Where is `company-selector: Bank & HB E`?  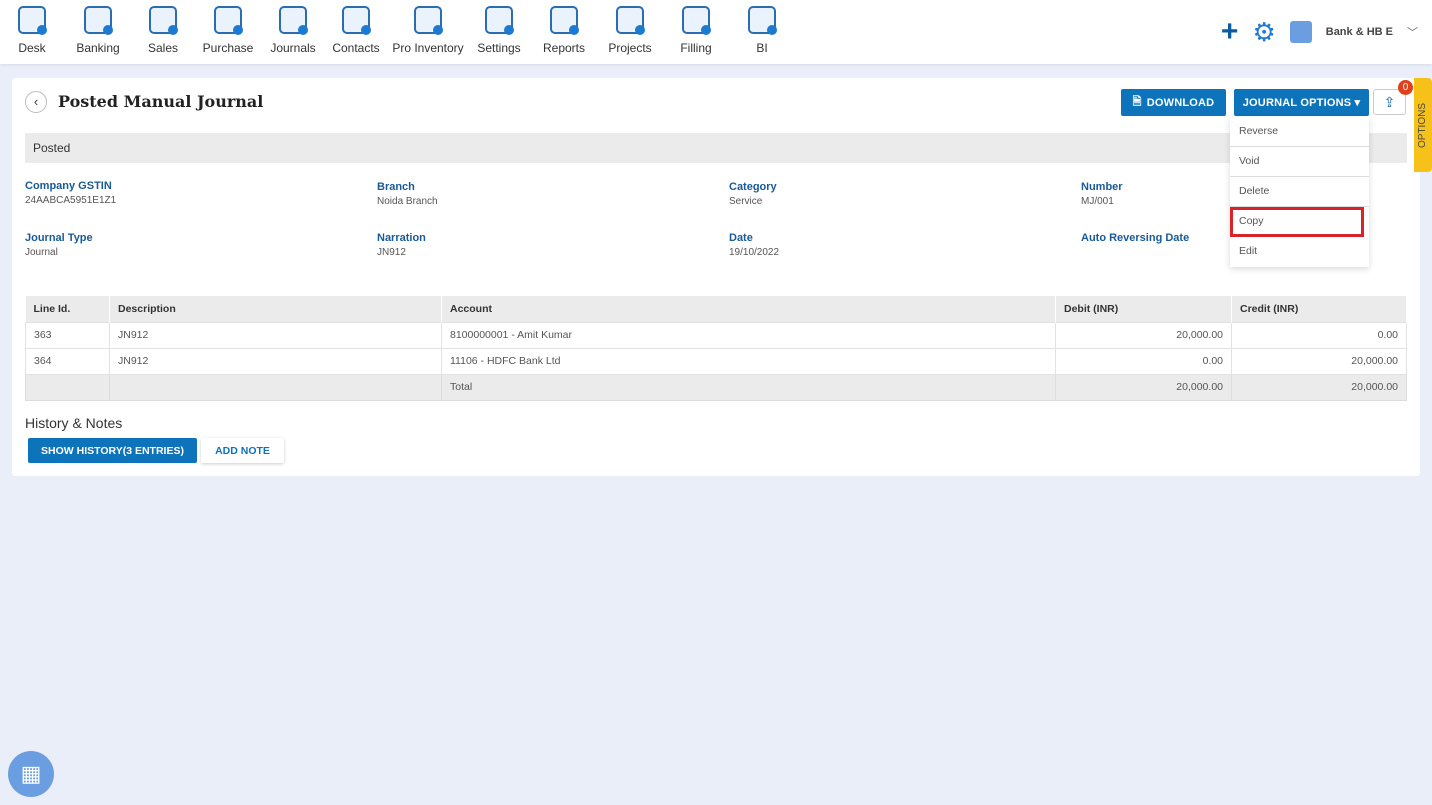 company-selector: Bank & HB E is located at coordinates (1359, 32).